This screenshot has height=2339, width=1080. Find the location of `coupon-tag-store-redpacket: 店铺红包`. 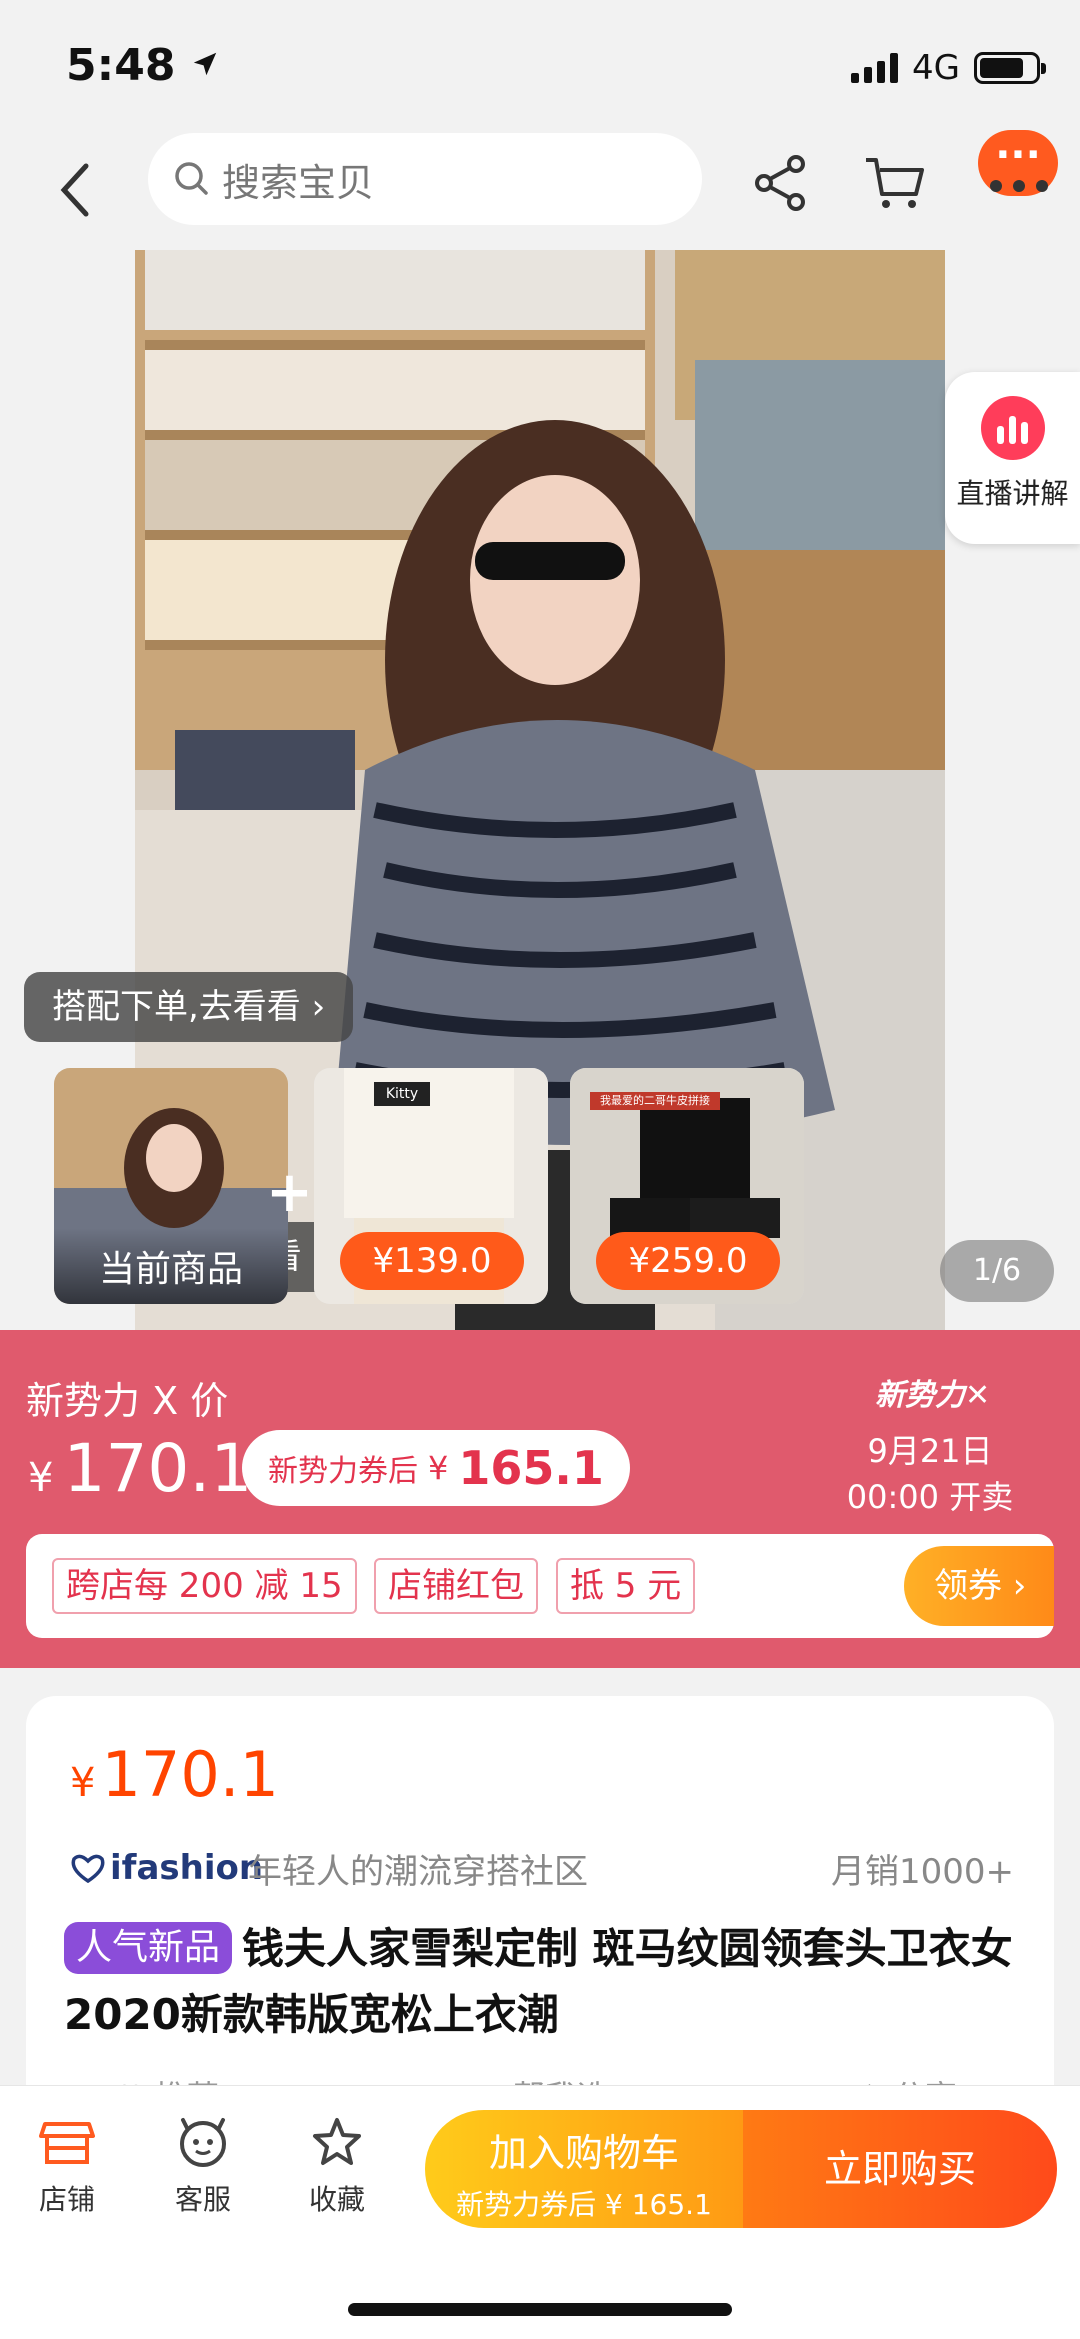

coupon-tag-store-redpacket: 店铺红包 is located at coordinates (456, 1586).